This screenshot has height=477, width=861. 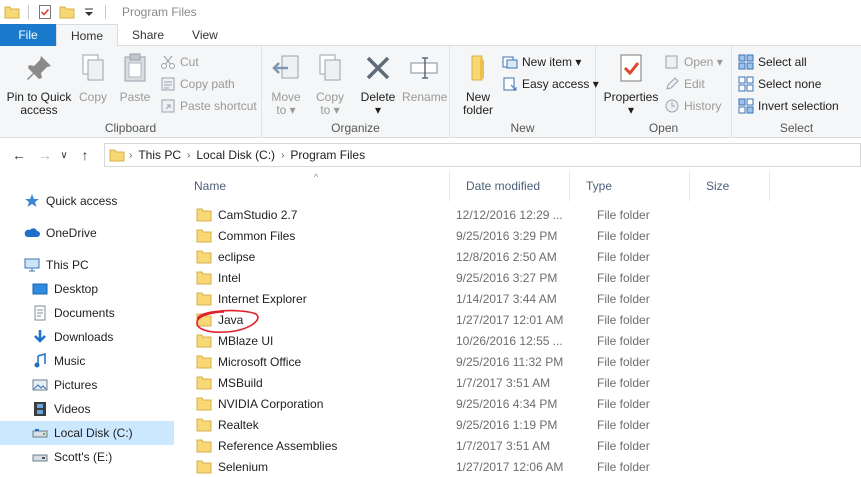 I want to click on forward-button: →, so click(x=45, y=155).